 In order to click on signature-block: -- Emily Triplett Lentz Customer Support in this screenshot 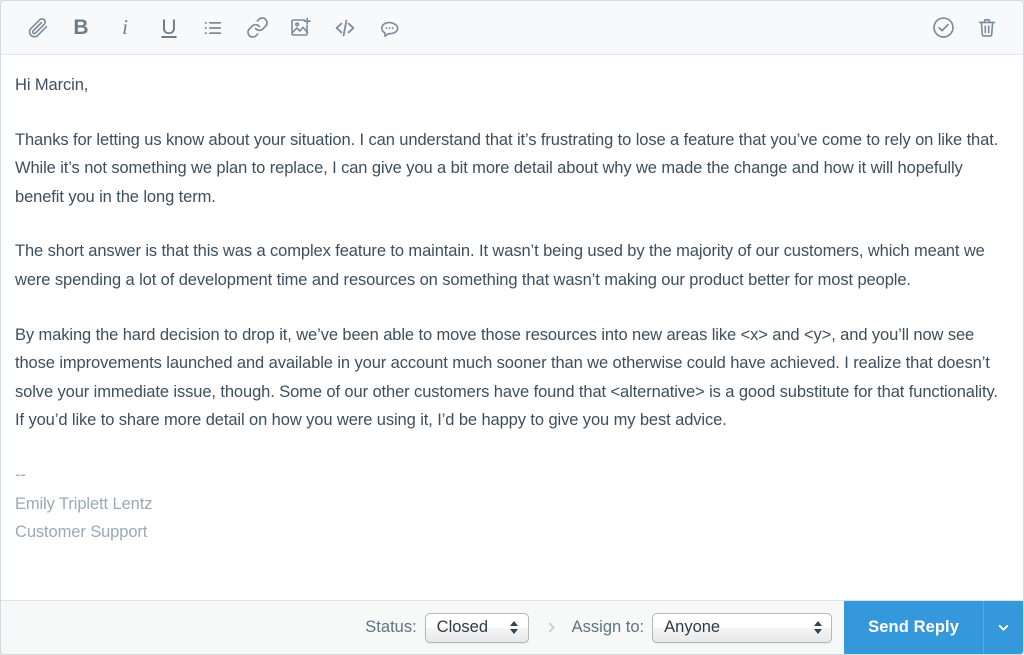, I will do `click(512, 504)`.